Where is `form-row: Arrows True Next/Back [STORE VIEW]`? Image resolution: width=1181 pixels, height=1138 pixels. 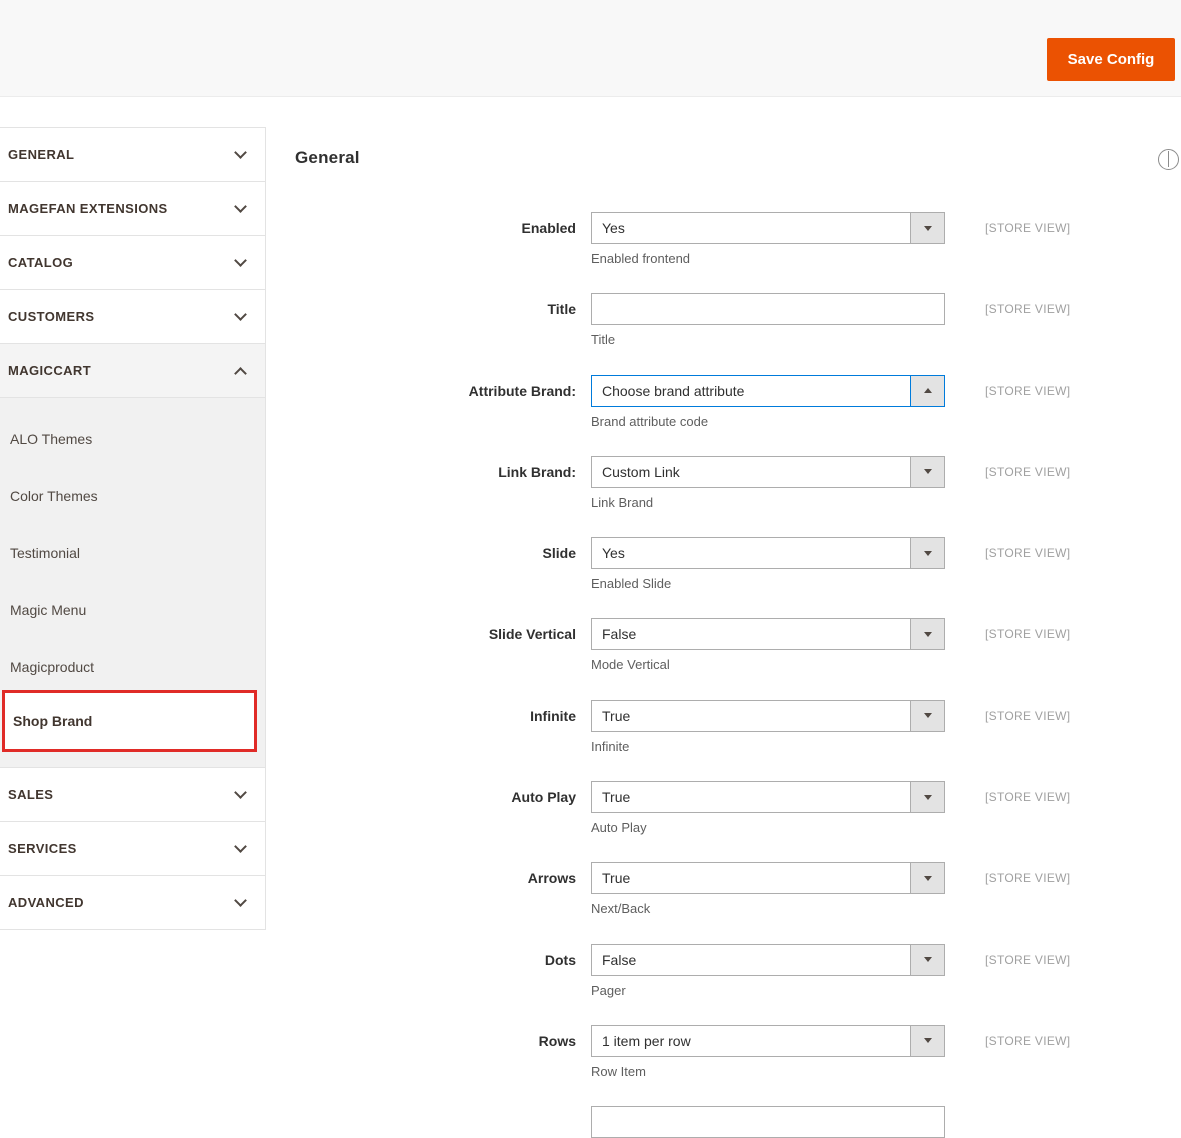 form-row: Arrows True Next/Back [STORE VIEW] is located at coordinates (738, 902).